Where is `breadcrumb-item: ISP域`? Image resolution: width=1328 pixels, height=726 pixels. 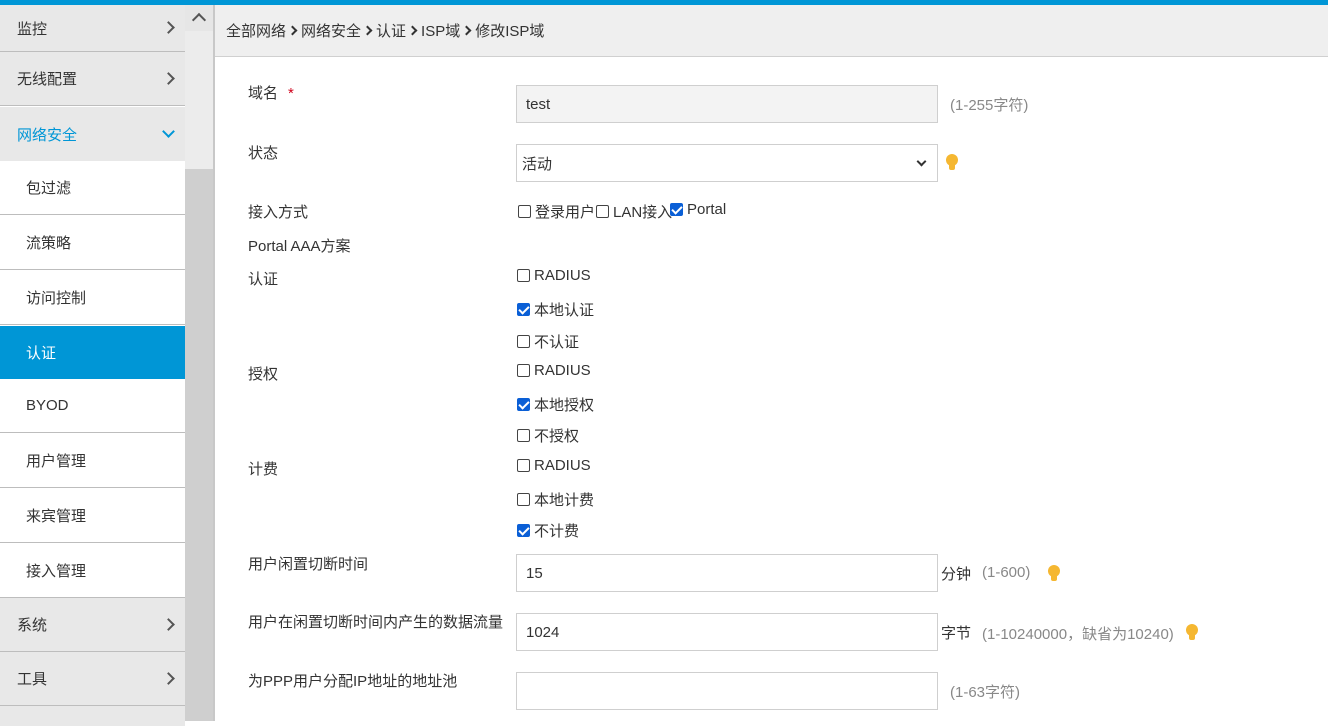 breadcrumb-item: ISP域 is located at coordinates (440, 30).